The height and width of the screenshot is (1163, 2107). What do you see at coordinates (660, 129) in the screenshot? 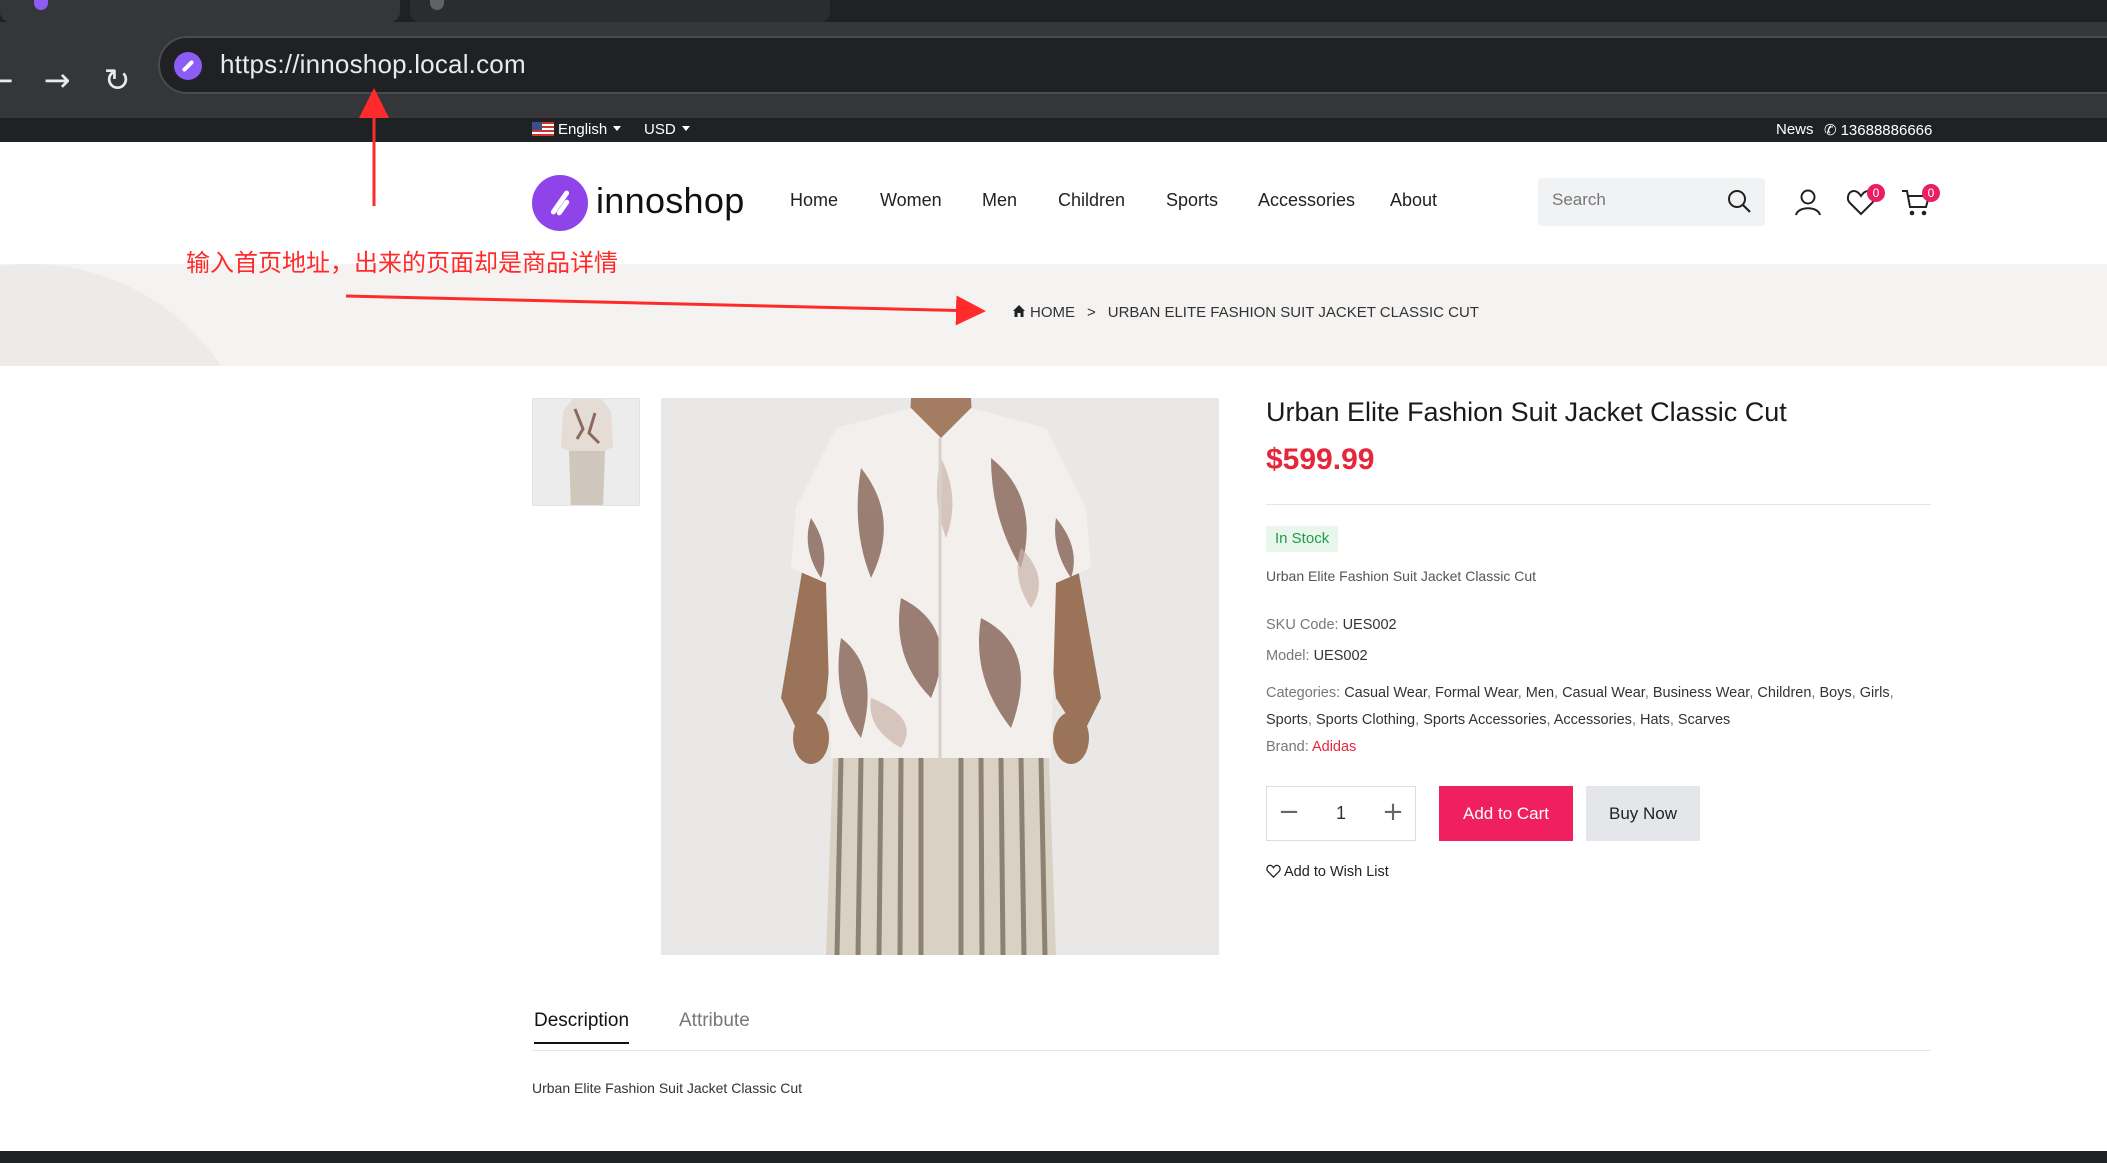
I see `currency-label: USD` at bounding box center [660, 129].